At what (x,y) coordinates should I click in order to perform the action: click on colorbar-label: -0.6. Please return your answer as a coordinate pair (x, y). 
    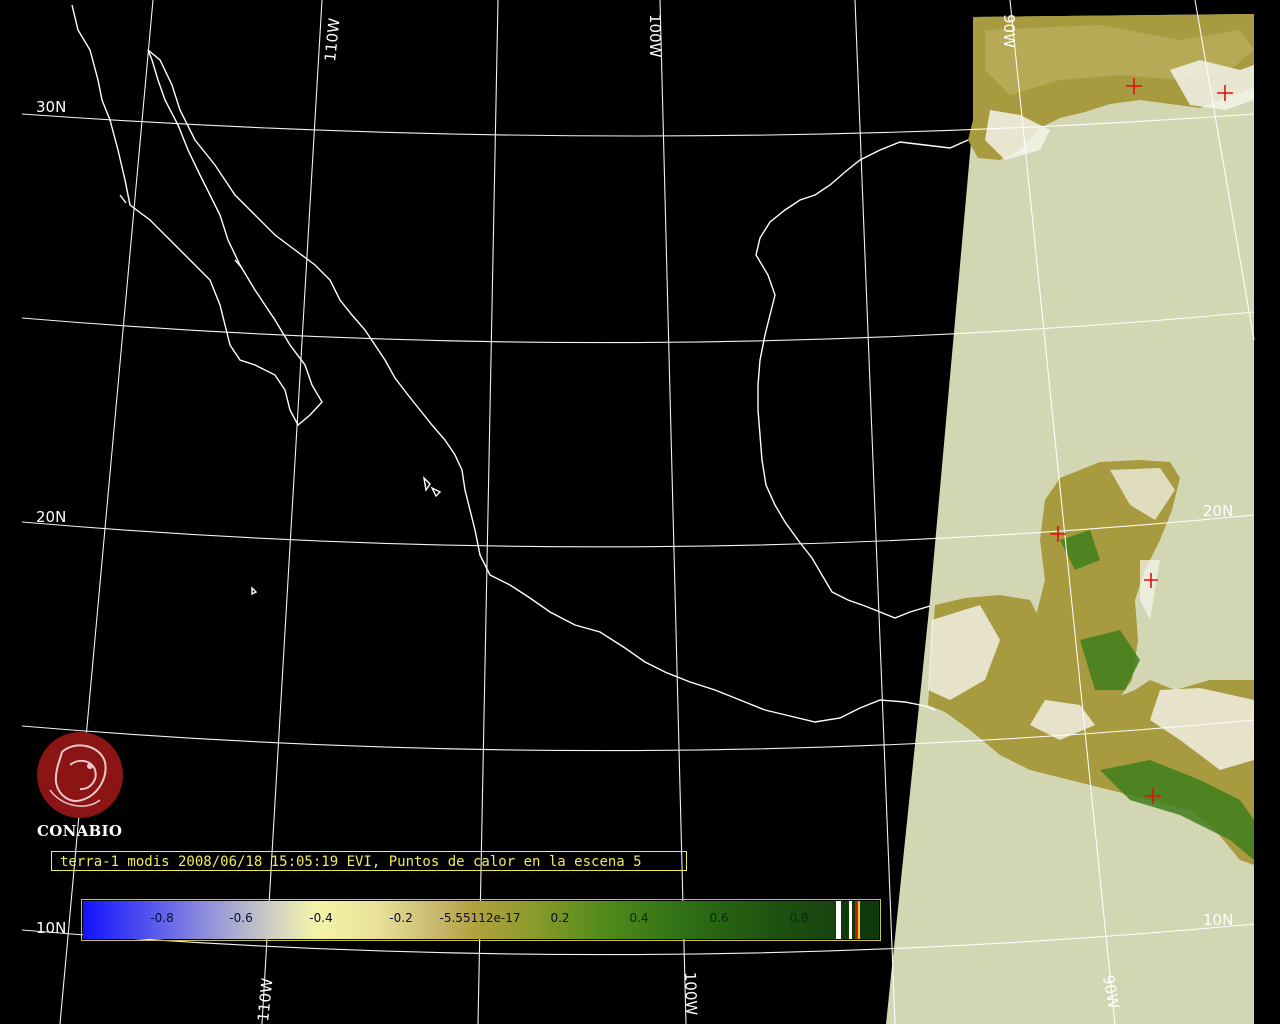
    Looking at the image, I should click on (241, 918).